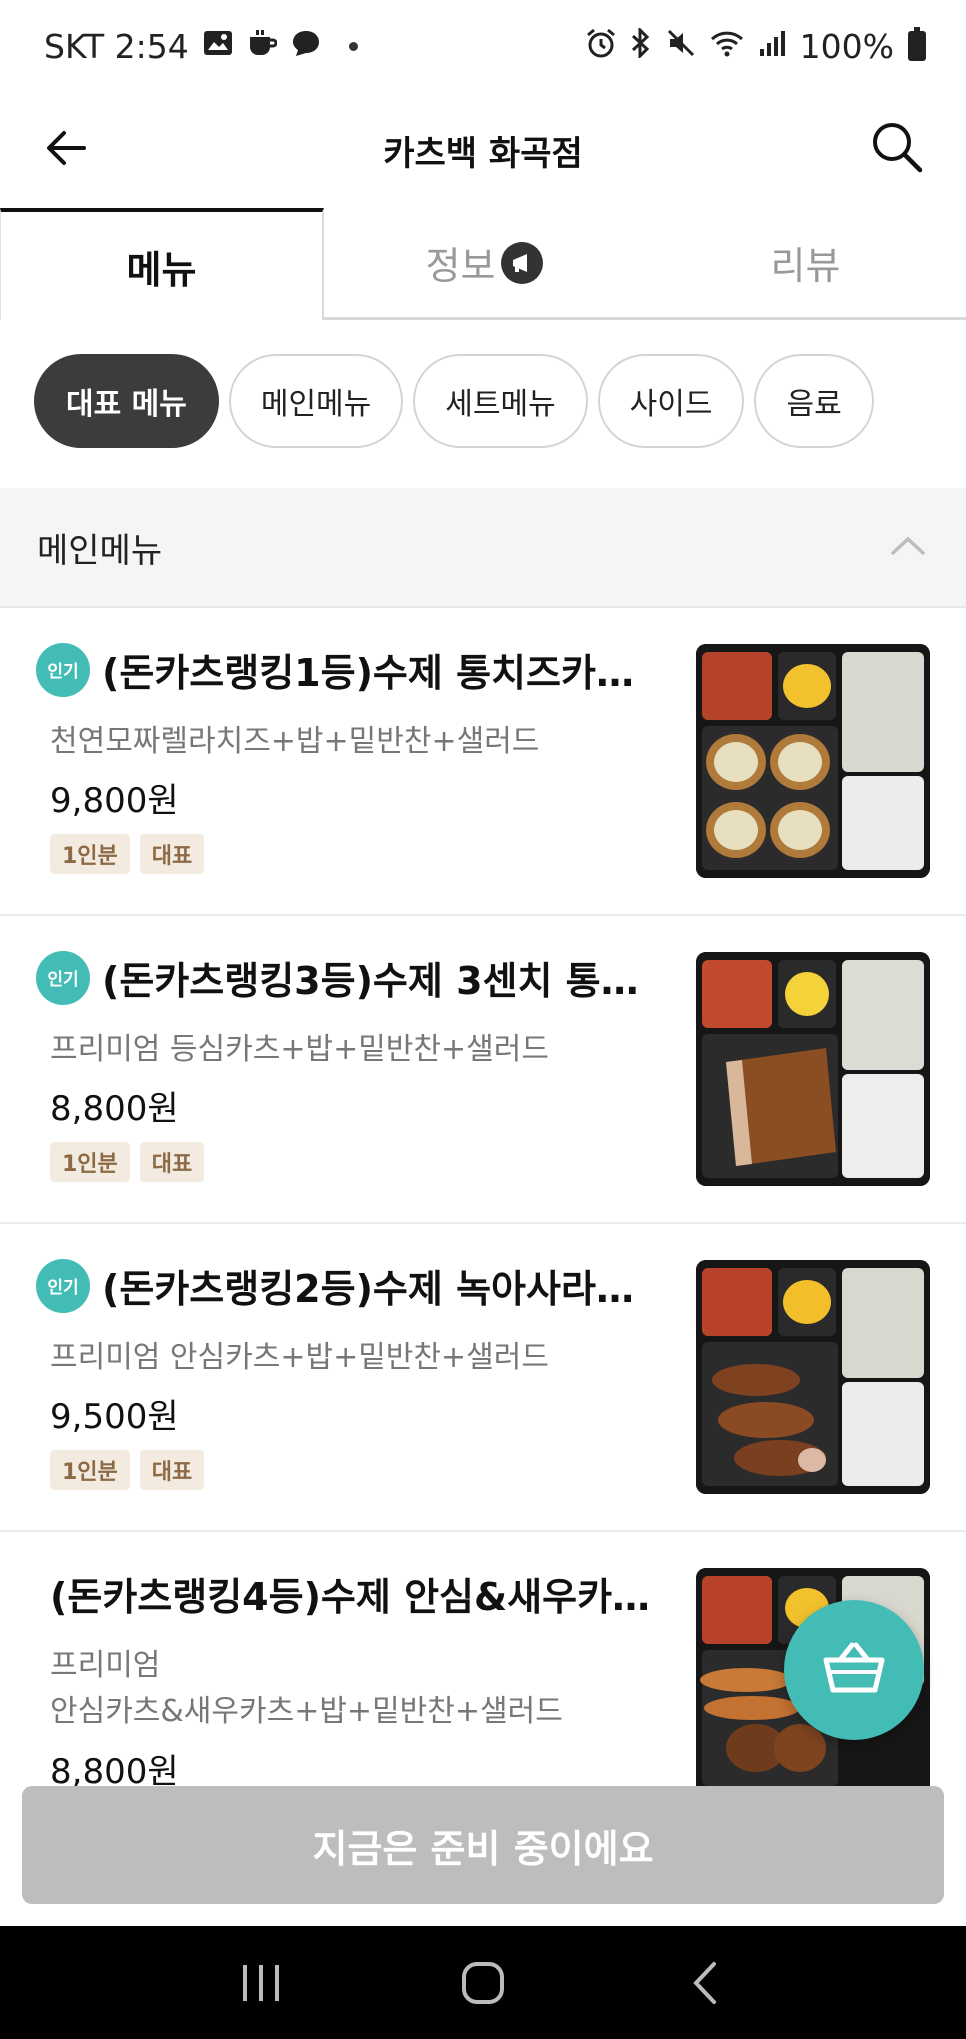 The image size is (966, 2039). I want to click on chevron-up-icon, so click(908, 547).